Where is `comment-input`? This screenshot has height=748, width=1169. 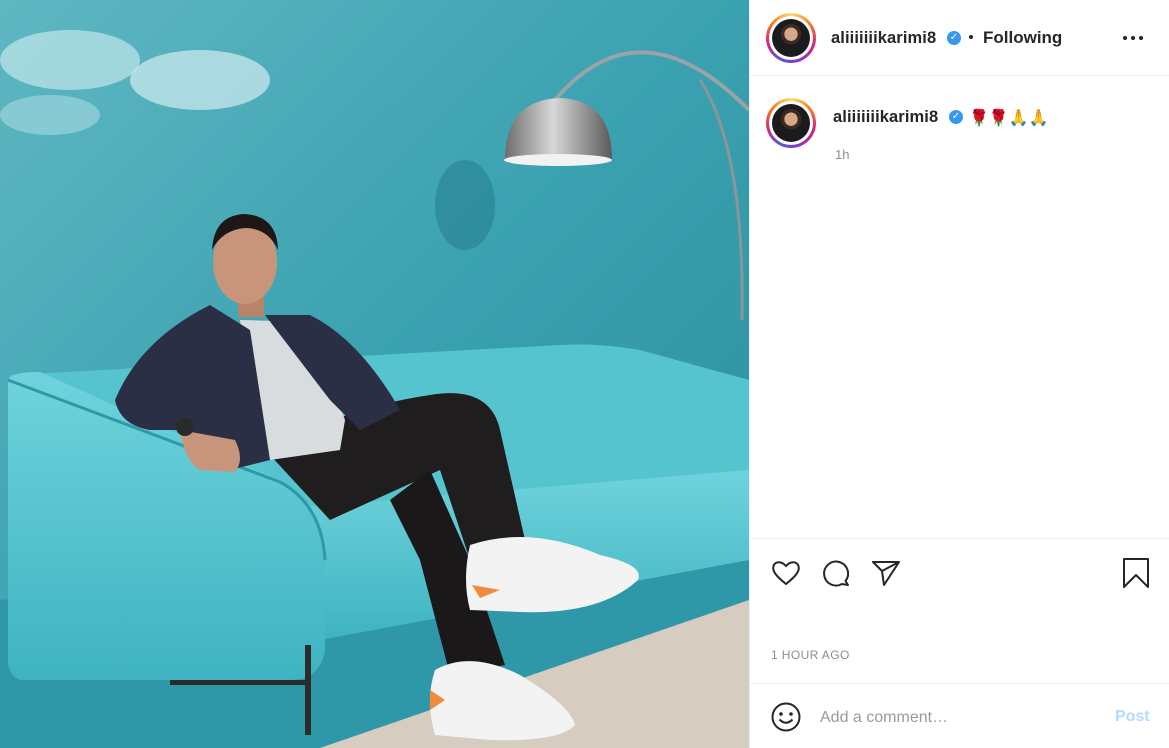
comment-input is located at coordinates (960, 718).